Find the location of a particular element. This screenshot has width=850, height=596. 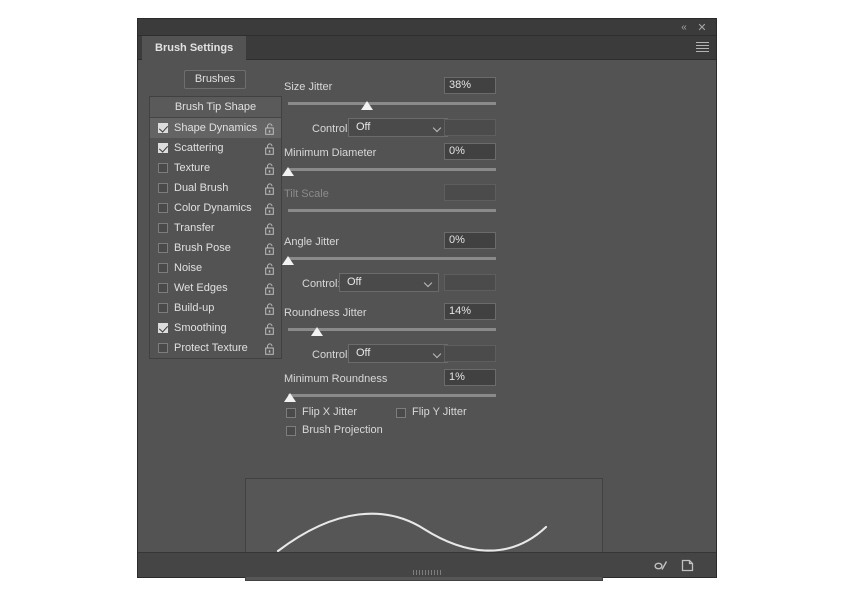

brush-option-row: Scattering is located at coordinates (215, 148).